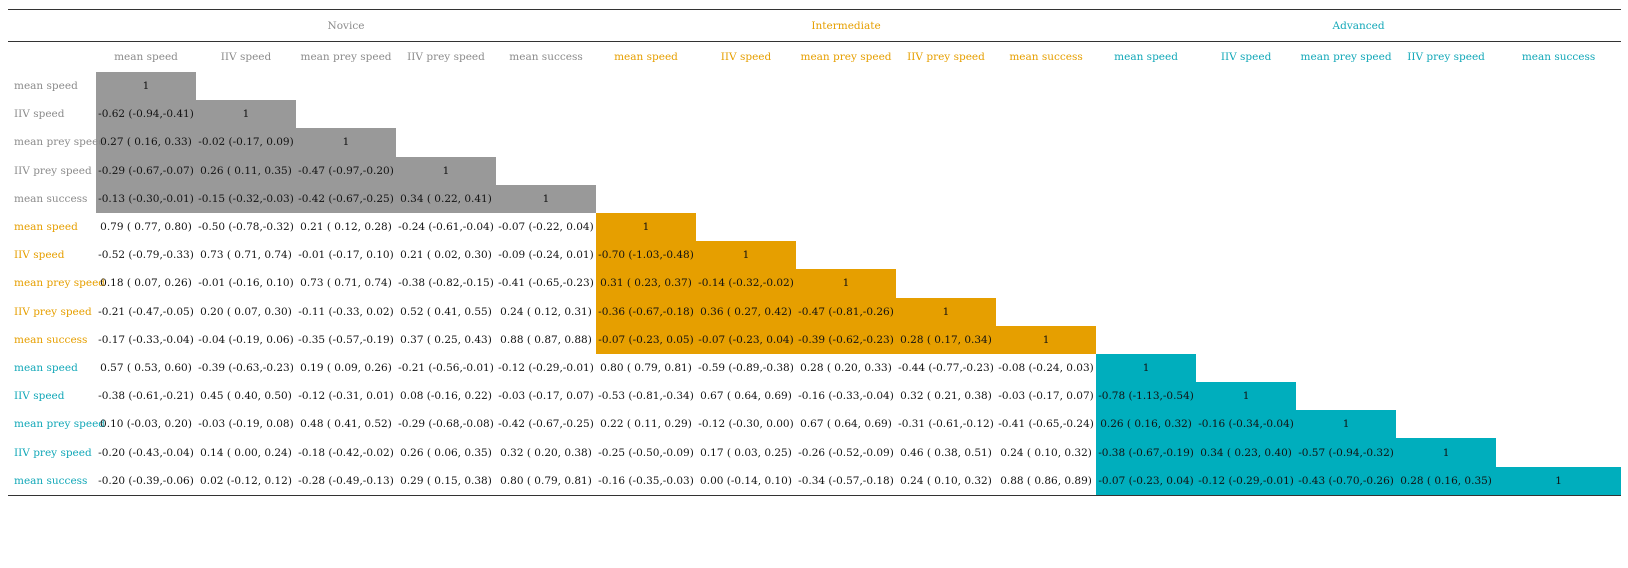 This screenshot has height=568, width=1628. Describe the element at coordinates (746, 481) in the screenshot. I see `correlation-cell: 0.00 (-0.14, 0.10)` at that location.